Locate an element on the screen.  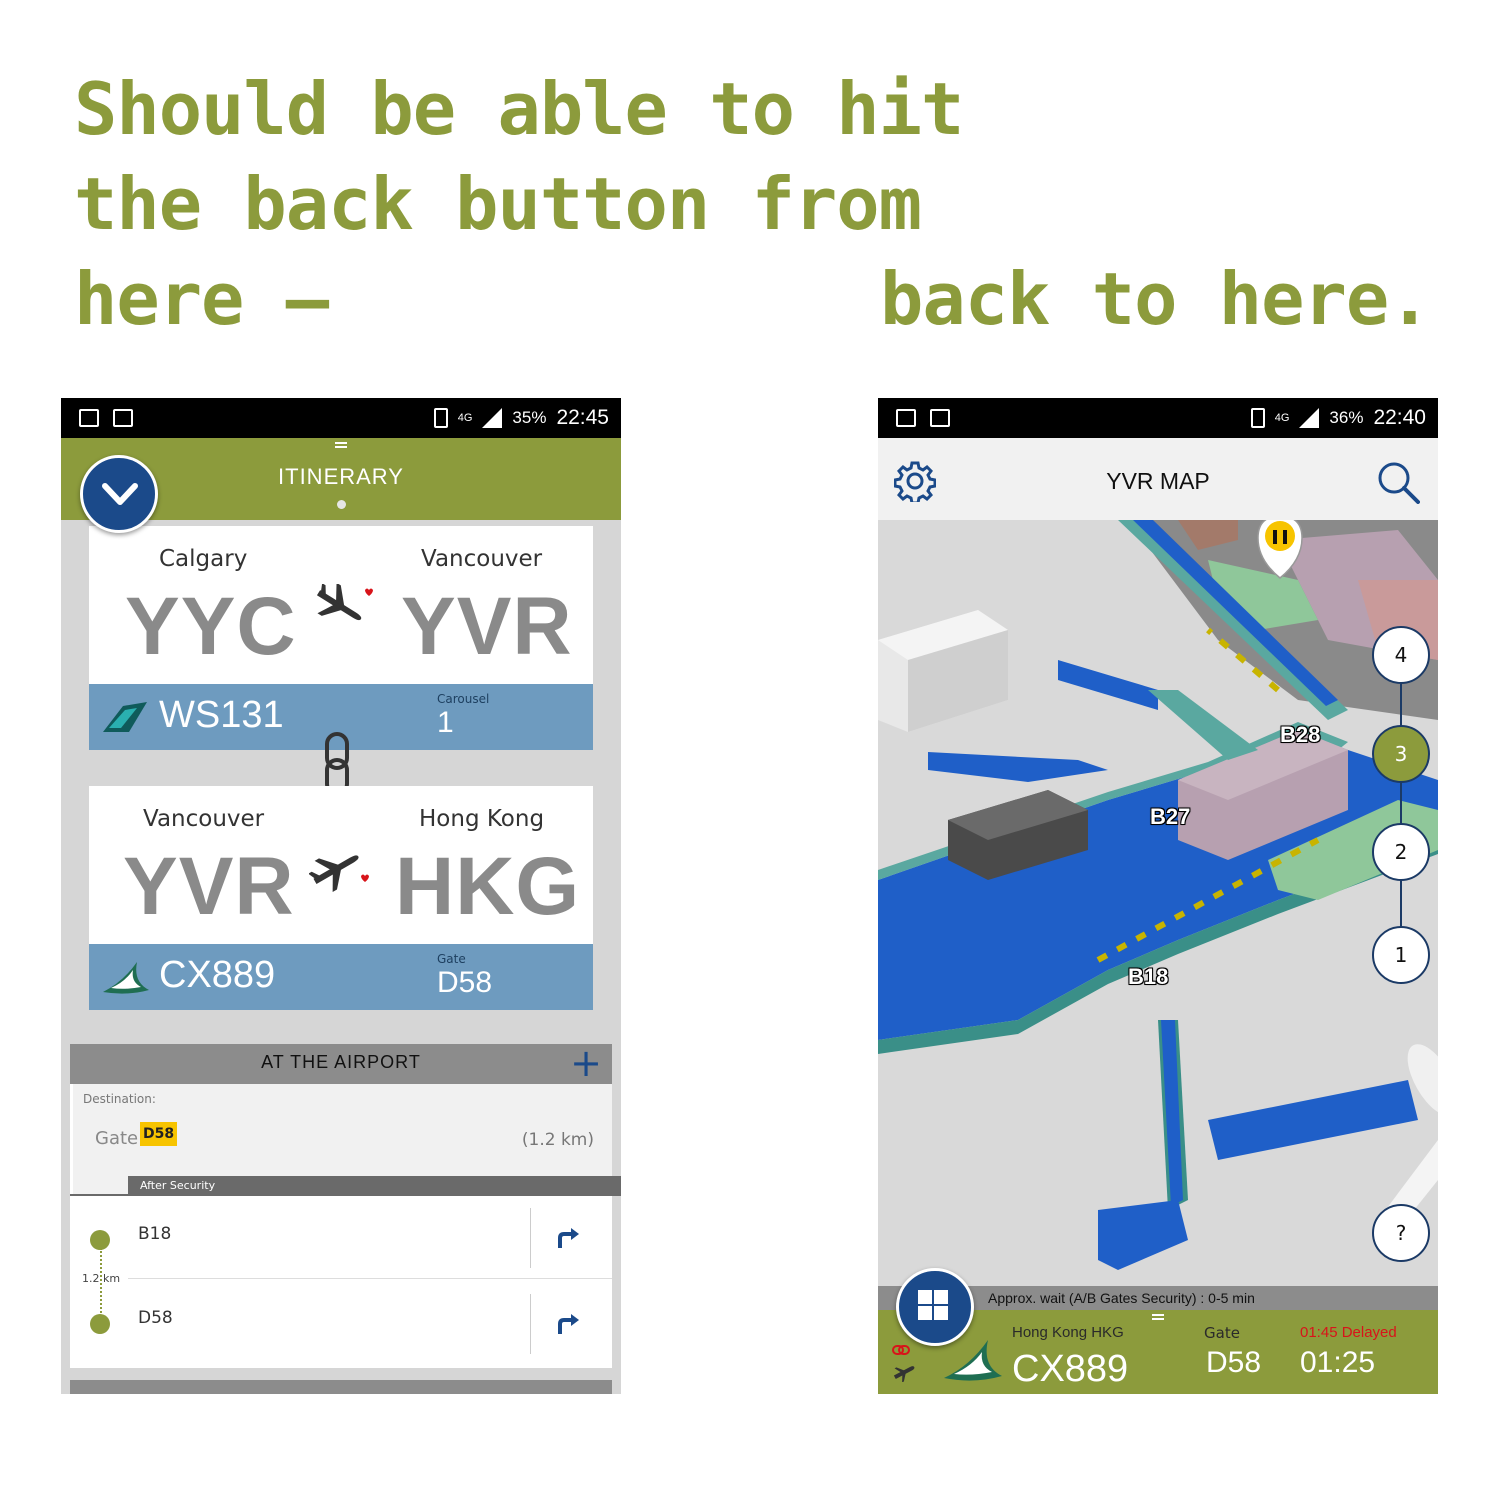
floor-2-button: 2 is located at coordinates (1401, 852).